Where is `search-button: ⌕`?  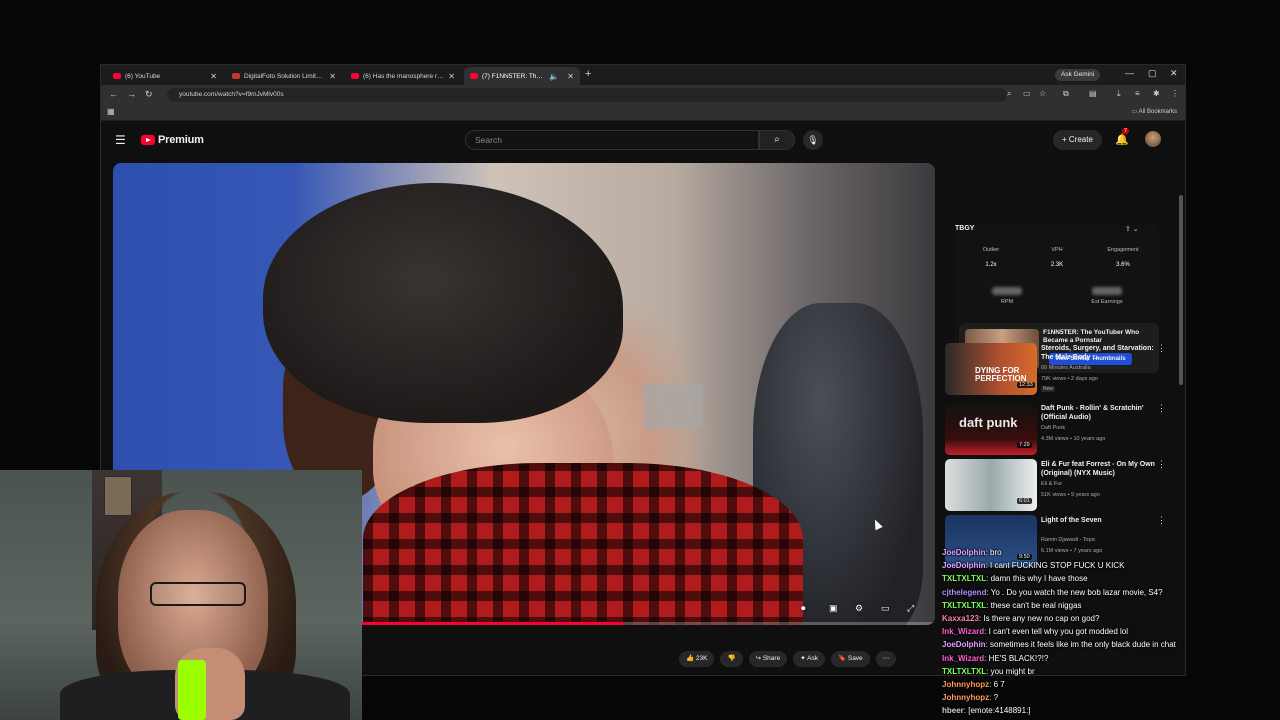 search-button: ⌕ is located at coordinates (777, 140).